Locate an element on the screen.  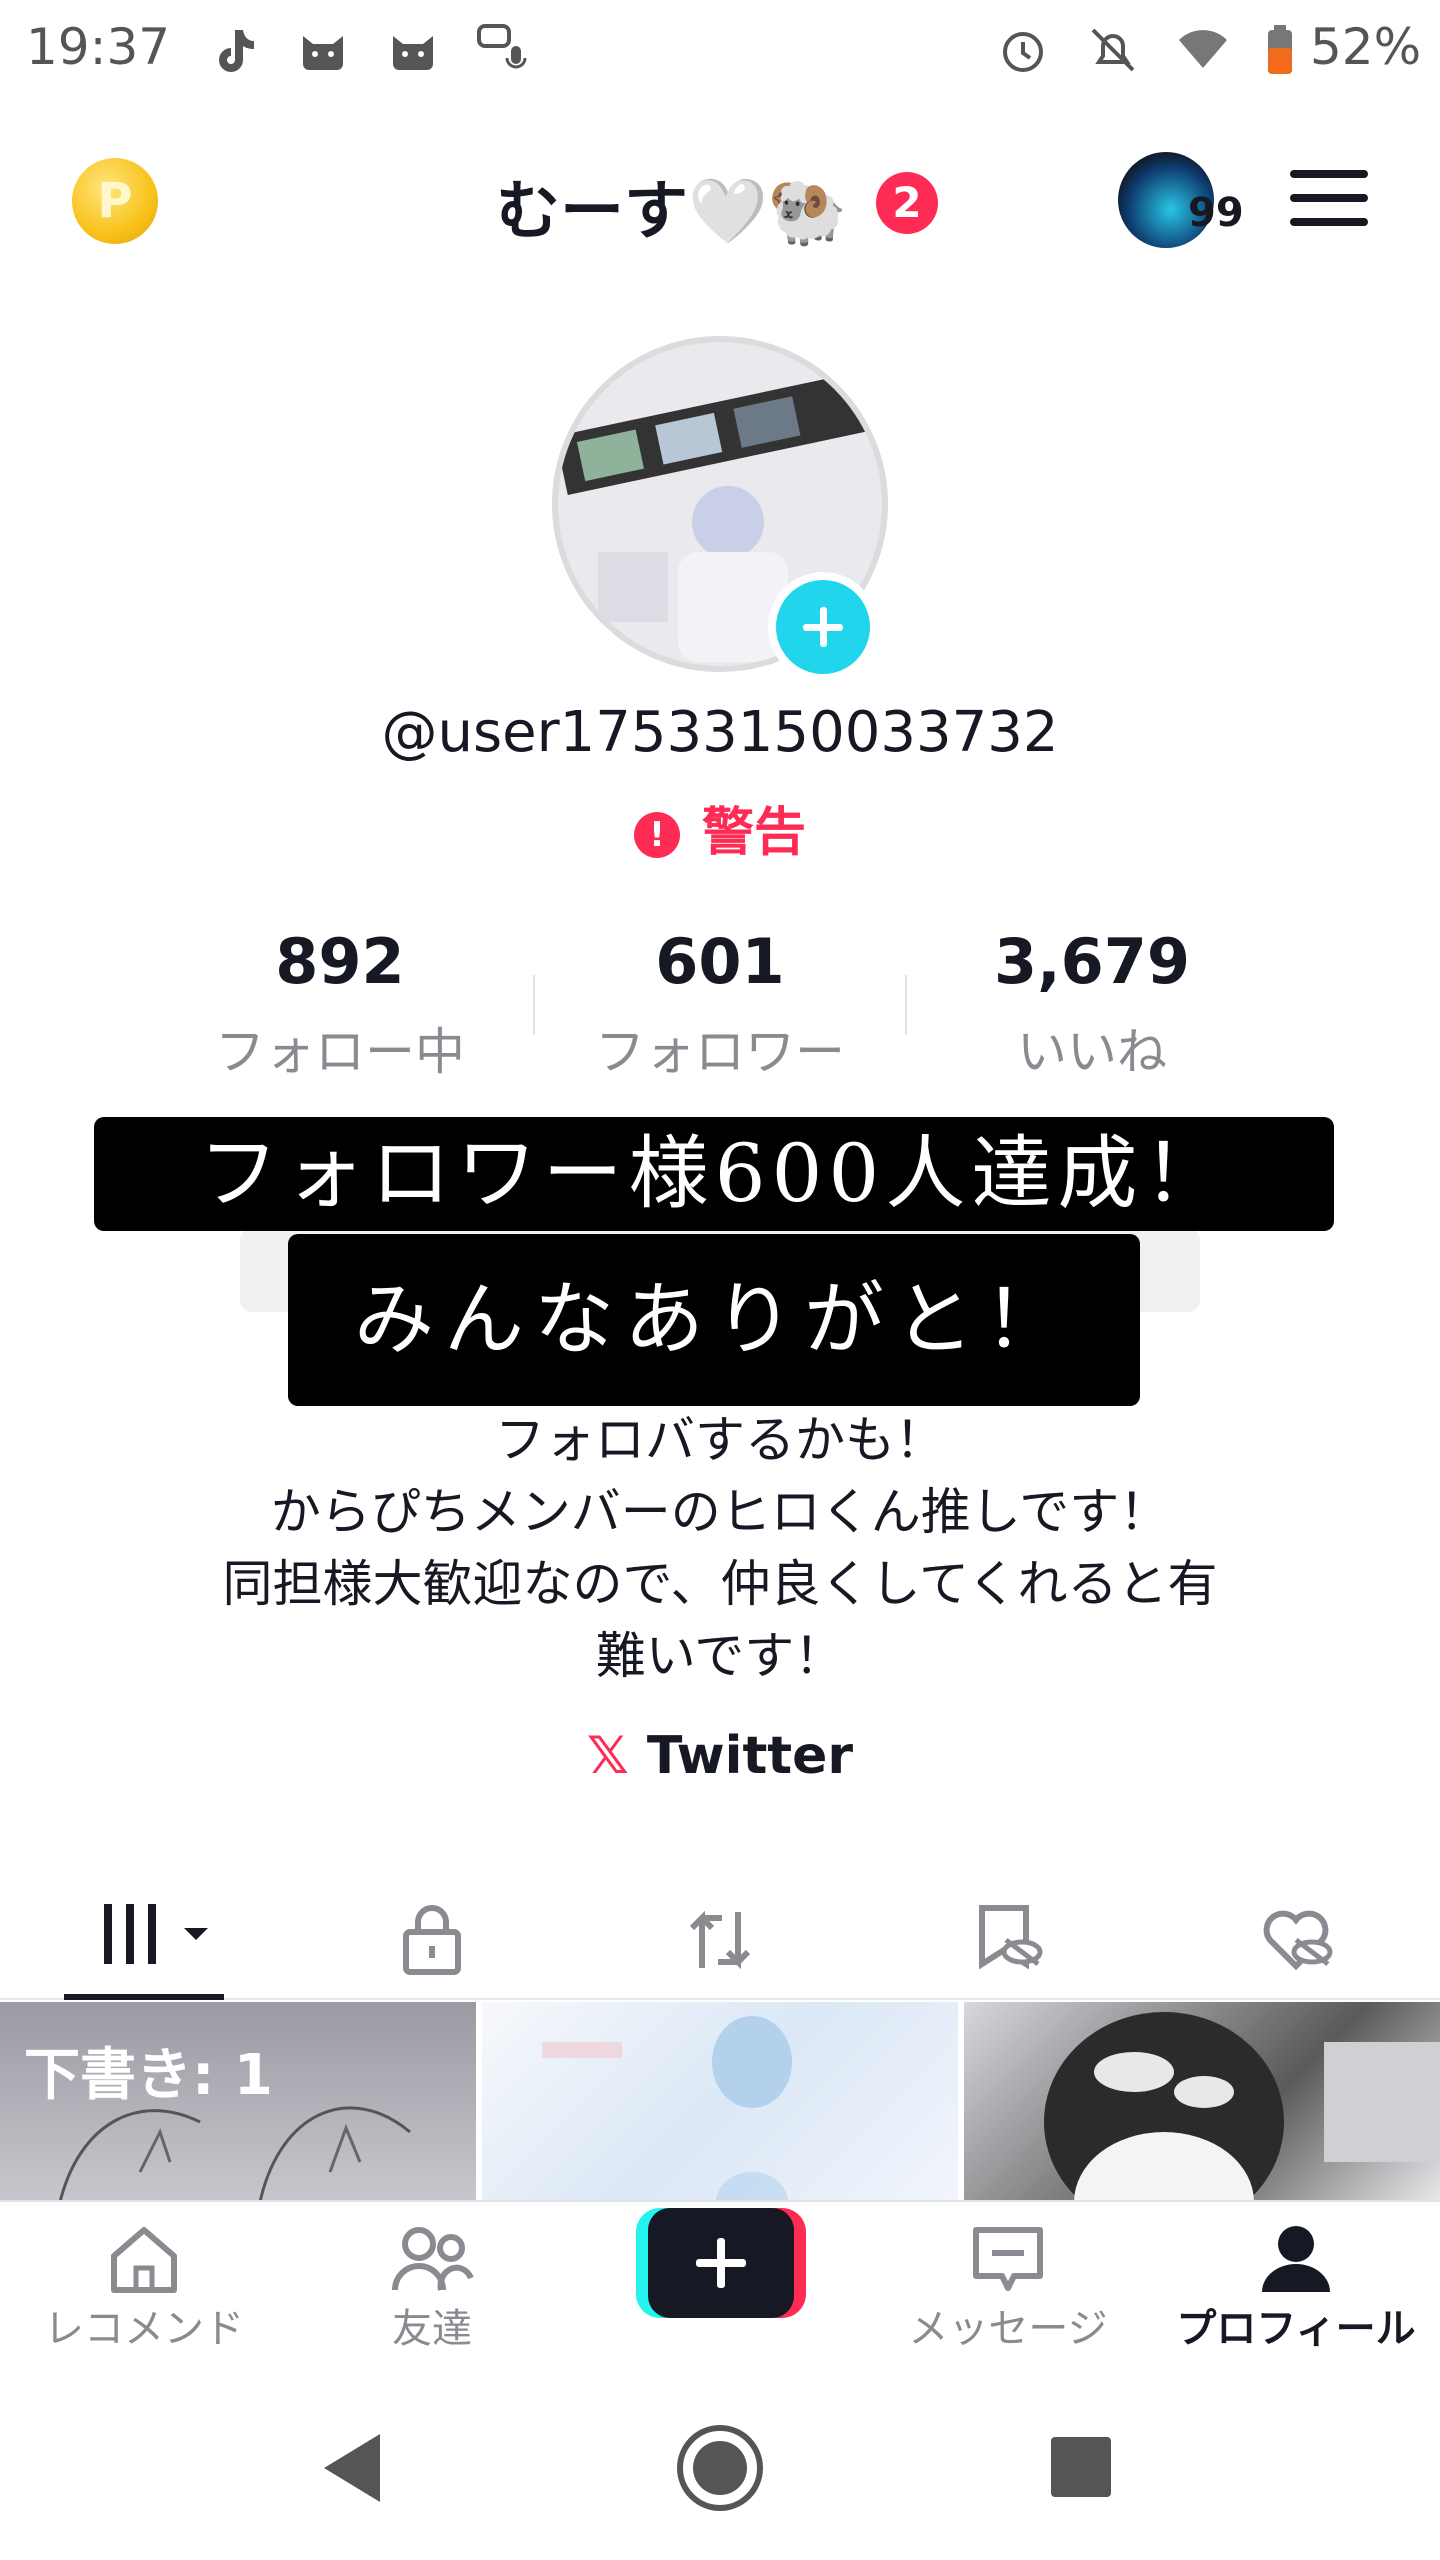
video-grid: 下書き: 1 is located at coordinates (720, 2102).